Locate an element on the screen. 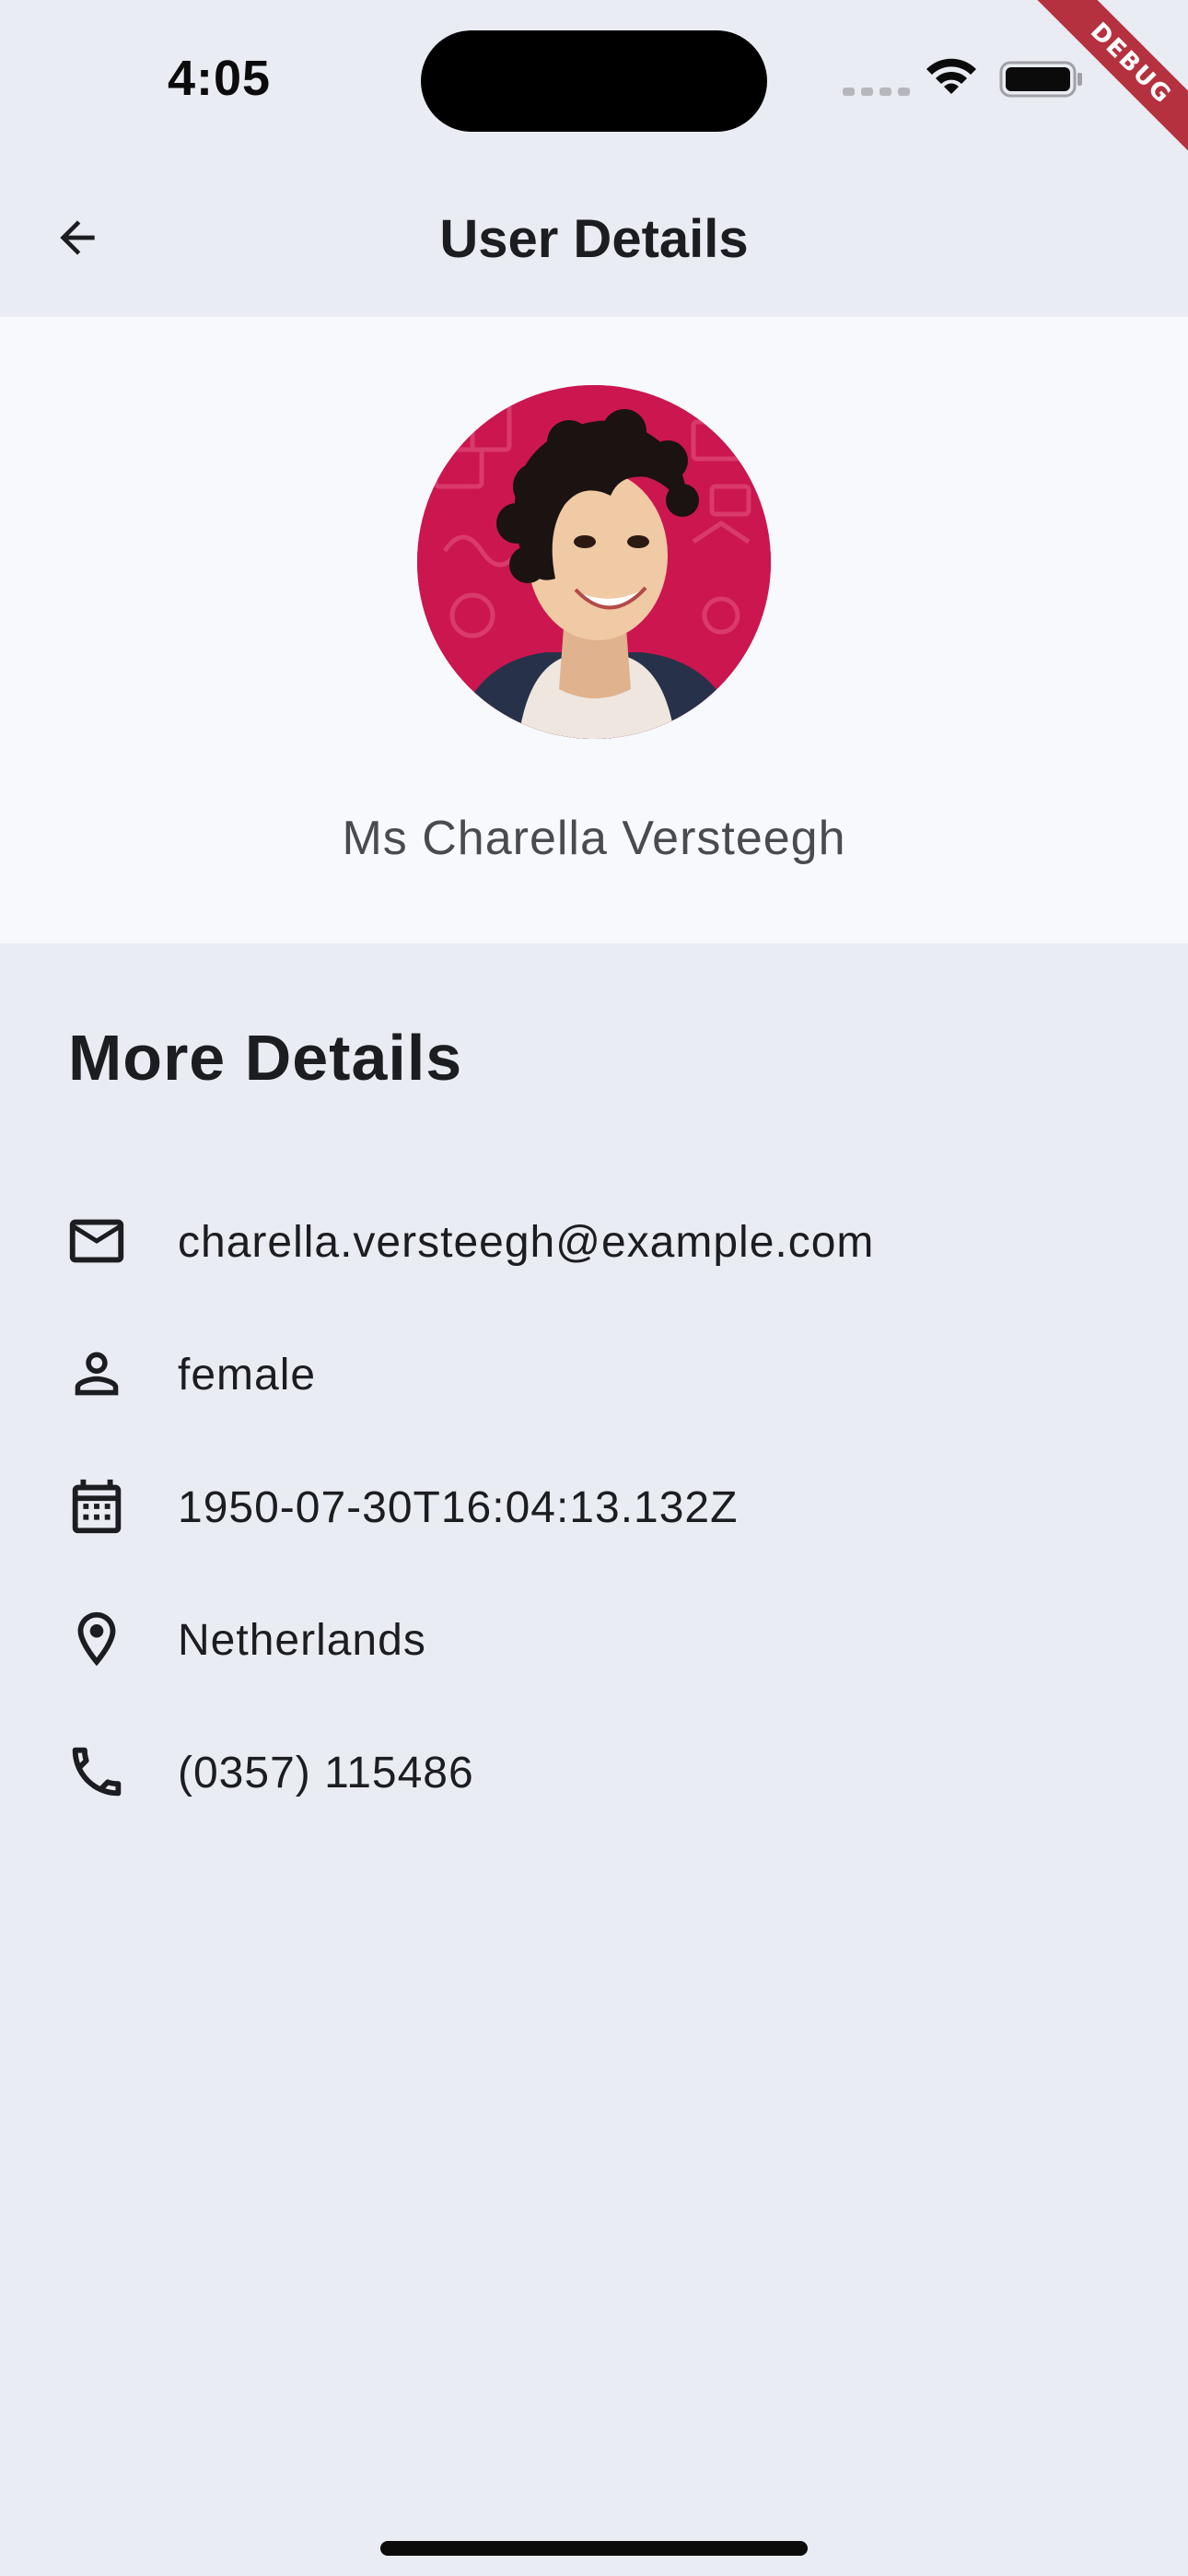 The image size is (1188, 2576). profile-name: Ms Charella Versteegh is located at coordinates (594, 838).